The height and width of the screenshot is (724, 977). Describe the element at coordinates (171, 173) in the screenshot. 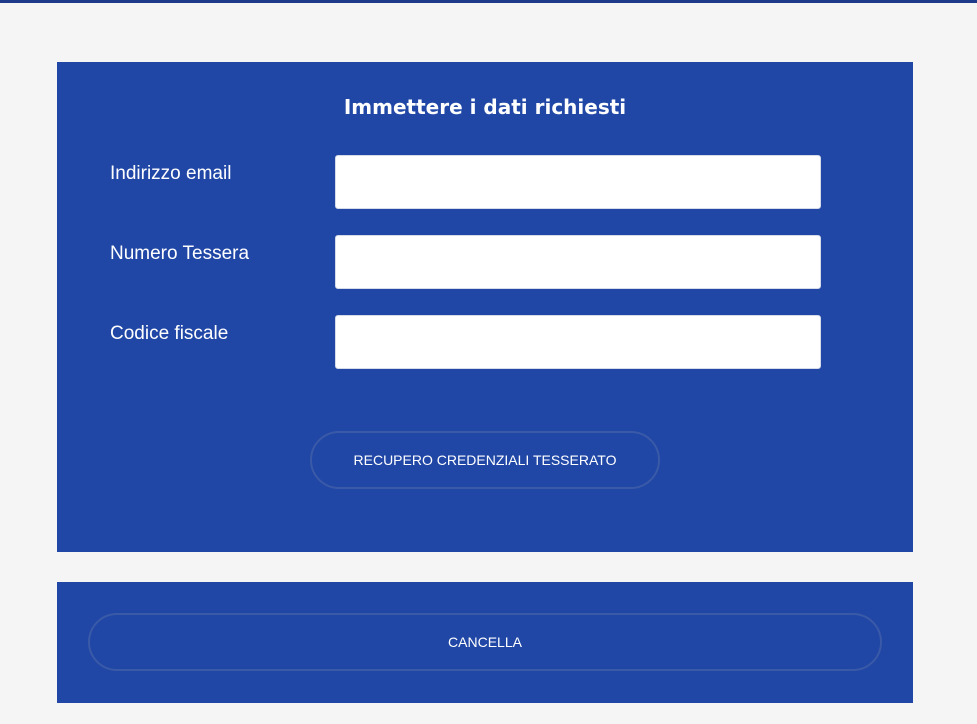

I see `email-label: Indirizzo email` at that location.